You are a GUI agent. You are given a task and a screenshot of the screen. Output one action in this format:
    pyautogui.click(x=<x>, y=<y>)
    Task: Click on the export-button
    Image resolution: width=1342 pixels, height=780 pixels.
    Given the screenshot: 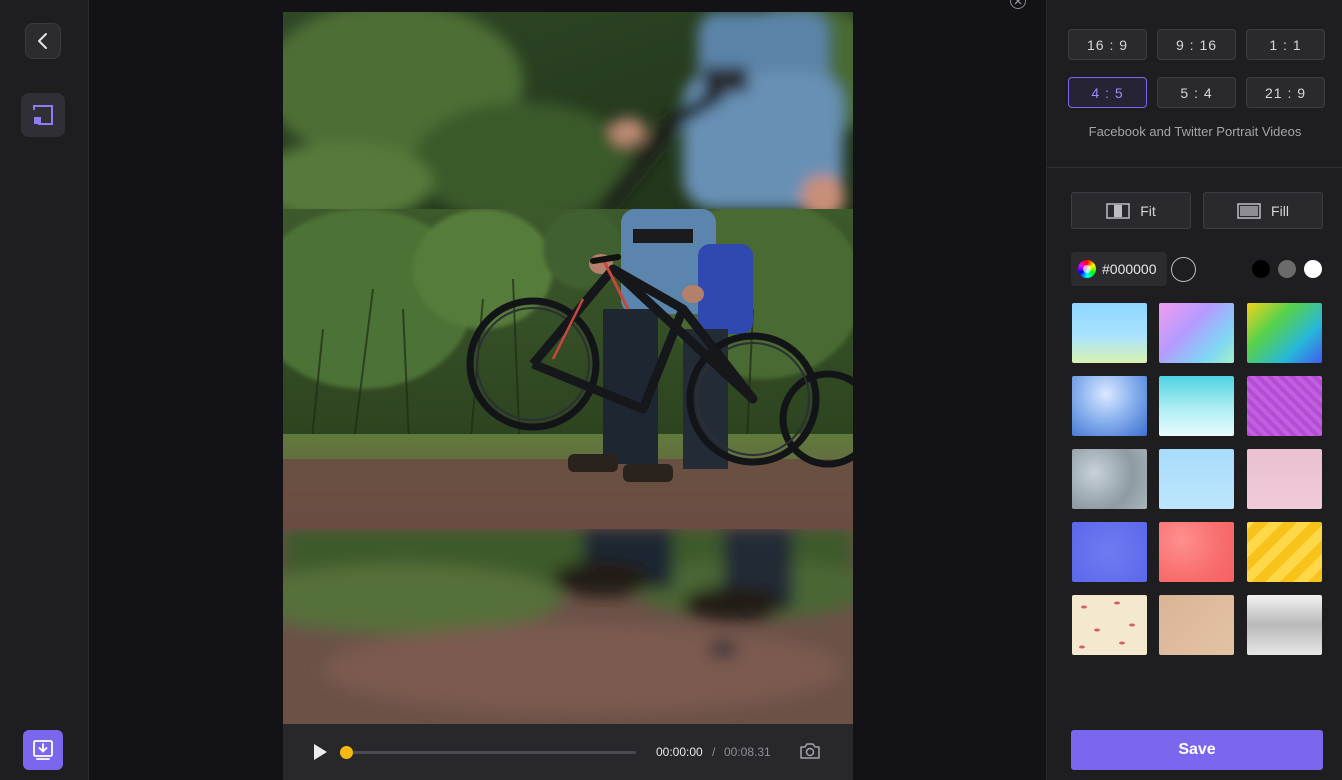 What is the action you would take?
    pyautogui.click(x=43, y=750)
    